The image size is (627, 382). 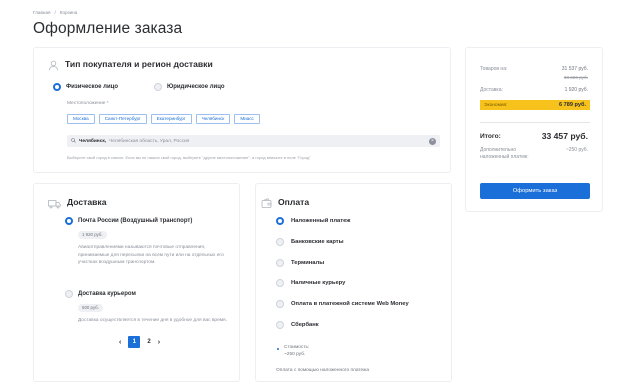 What do you see at coordinates (266, 202) in the screenshot?
I see `wallet-icon` at bounding box center [266, 202].